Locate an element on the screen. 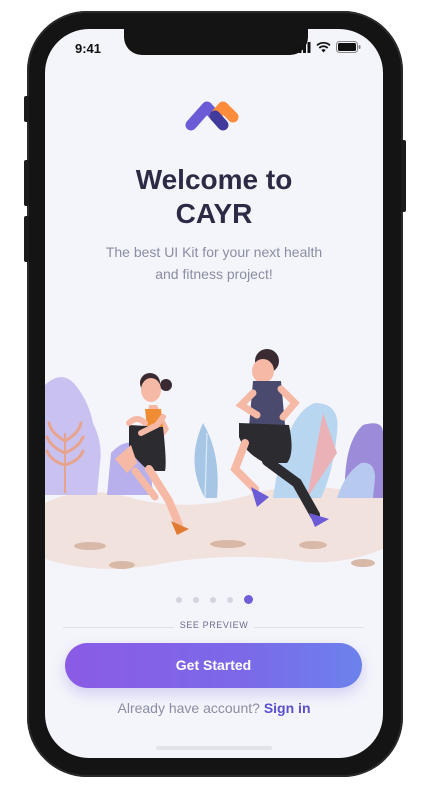  phone-mute-switch is located at coordinates (26, 109).